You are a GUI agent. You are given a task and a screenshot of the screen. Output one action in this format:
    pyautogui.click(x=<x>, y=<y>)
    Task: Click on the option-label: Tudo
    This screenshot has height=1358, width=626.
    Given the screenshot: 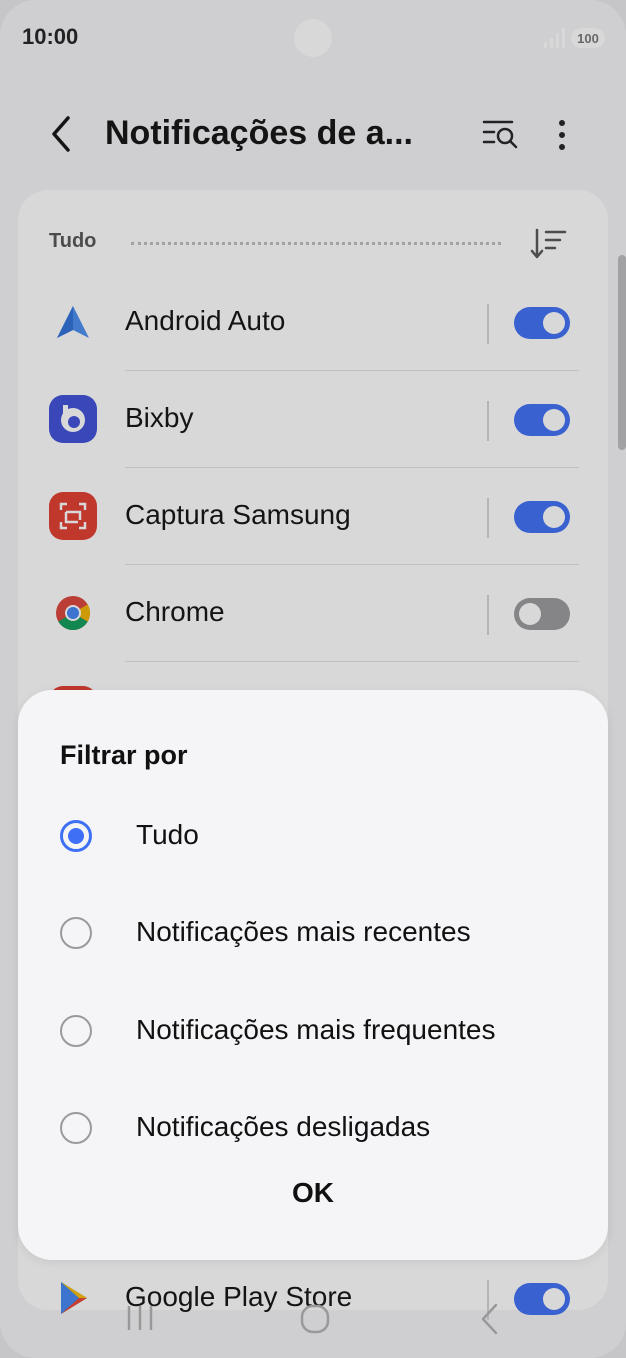 What is the action you would take?
    pyautogui.click(x=167, y=834)
    